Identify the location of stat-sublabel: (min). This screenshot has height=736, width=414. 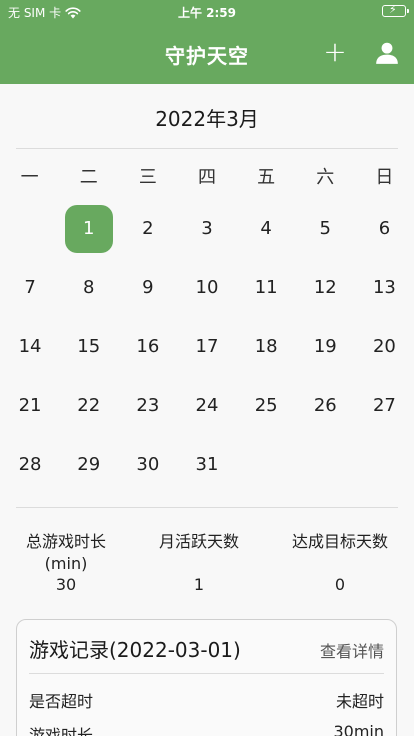
(66, 563).